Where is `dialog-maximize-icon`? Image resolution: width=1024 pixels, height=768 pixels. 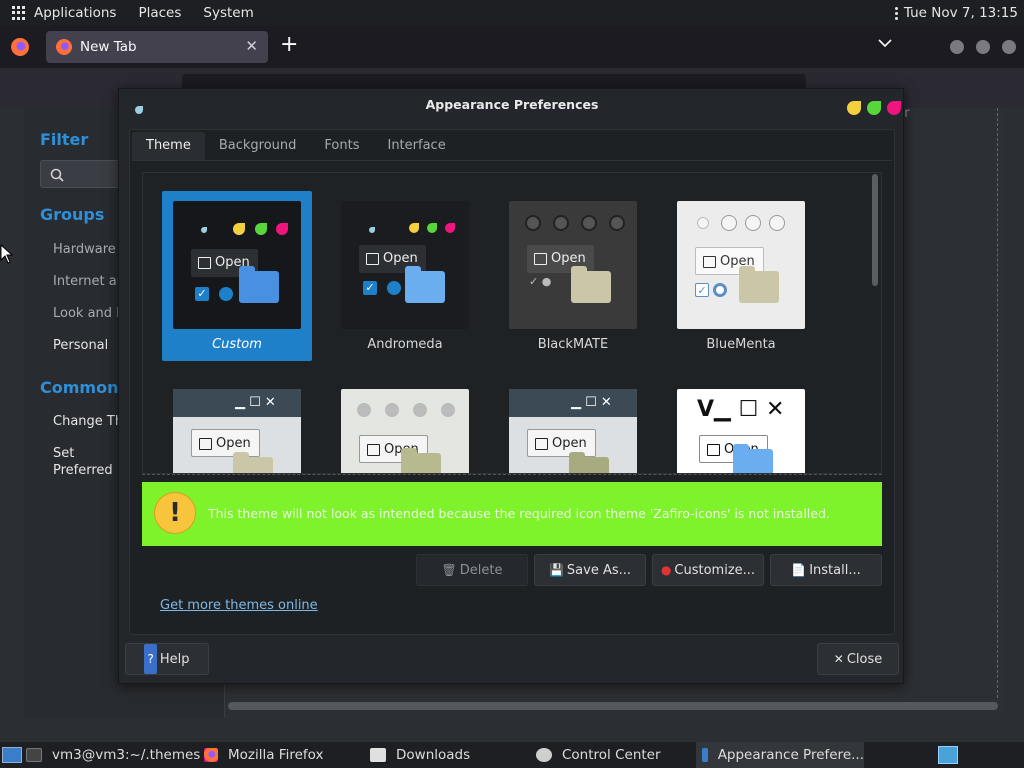
dialog-maximize-icon is located at coordinates (874, 108).